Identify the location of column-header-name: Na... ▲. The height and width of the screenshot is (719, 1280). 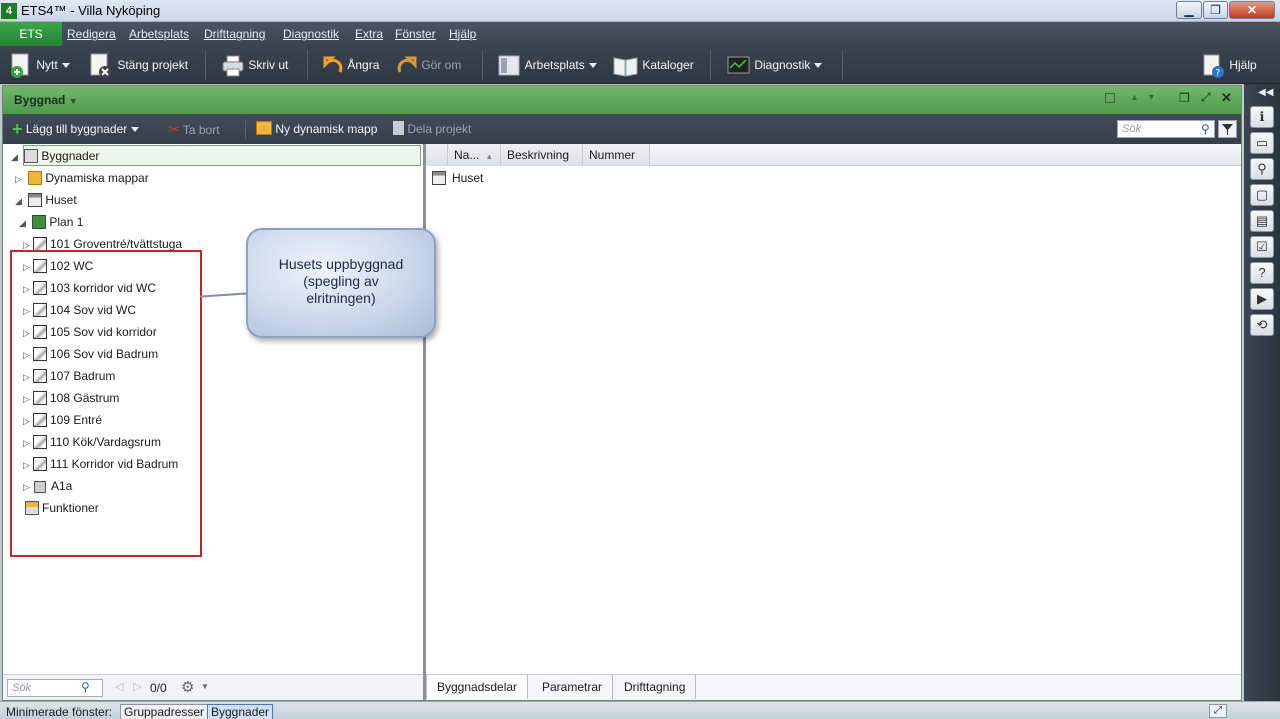
(474, 155).